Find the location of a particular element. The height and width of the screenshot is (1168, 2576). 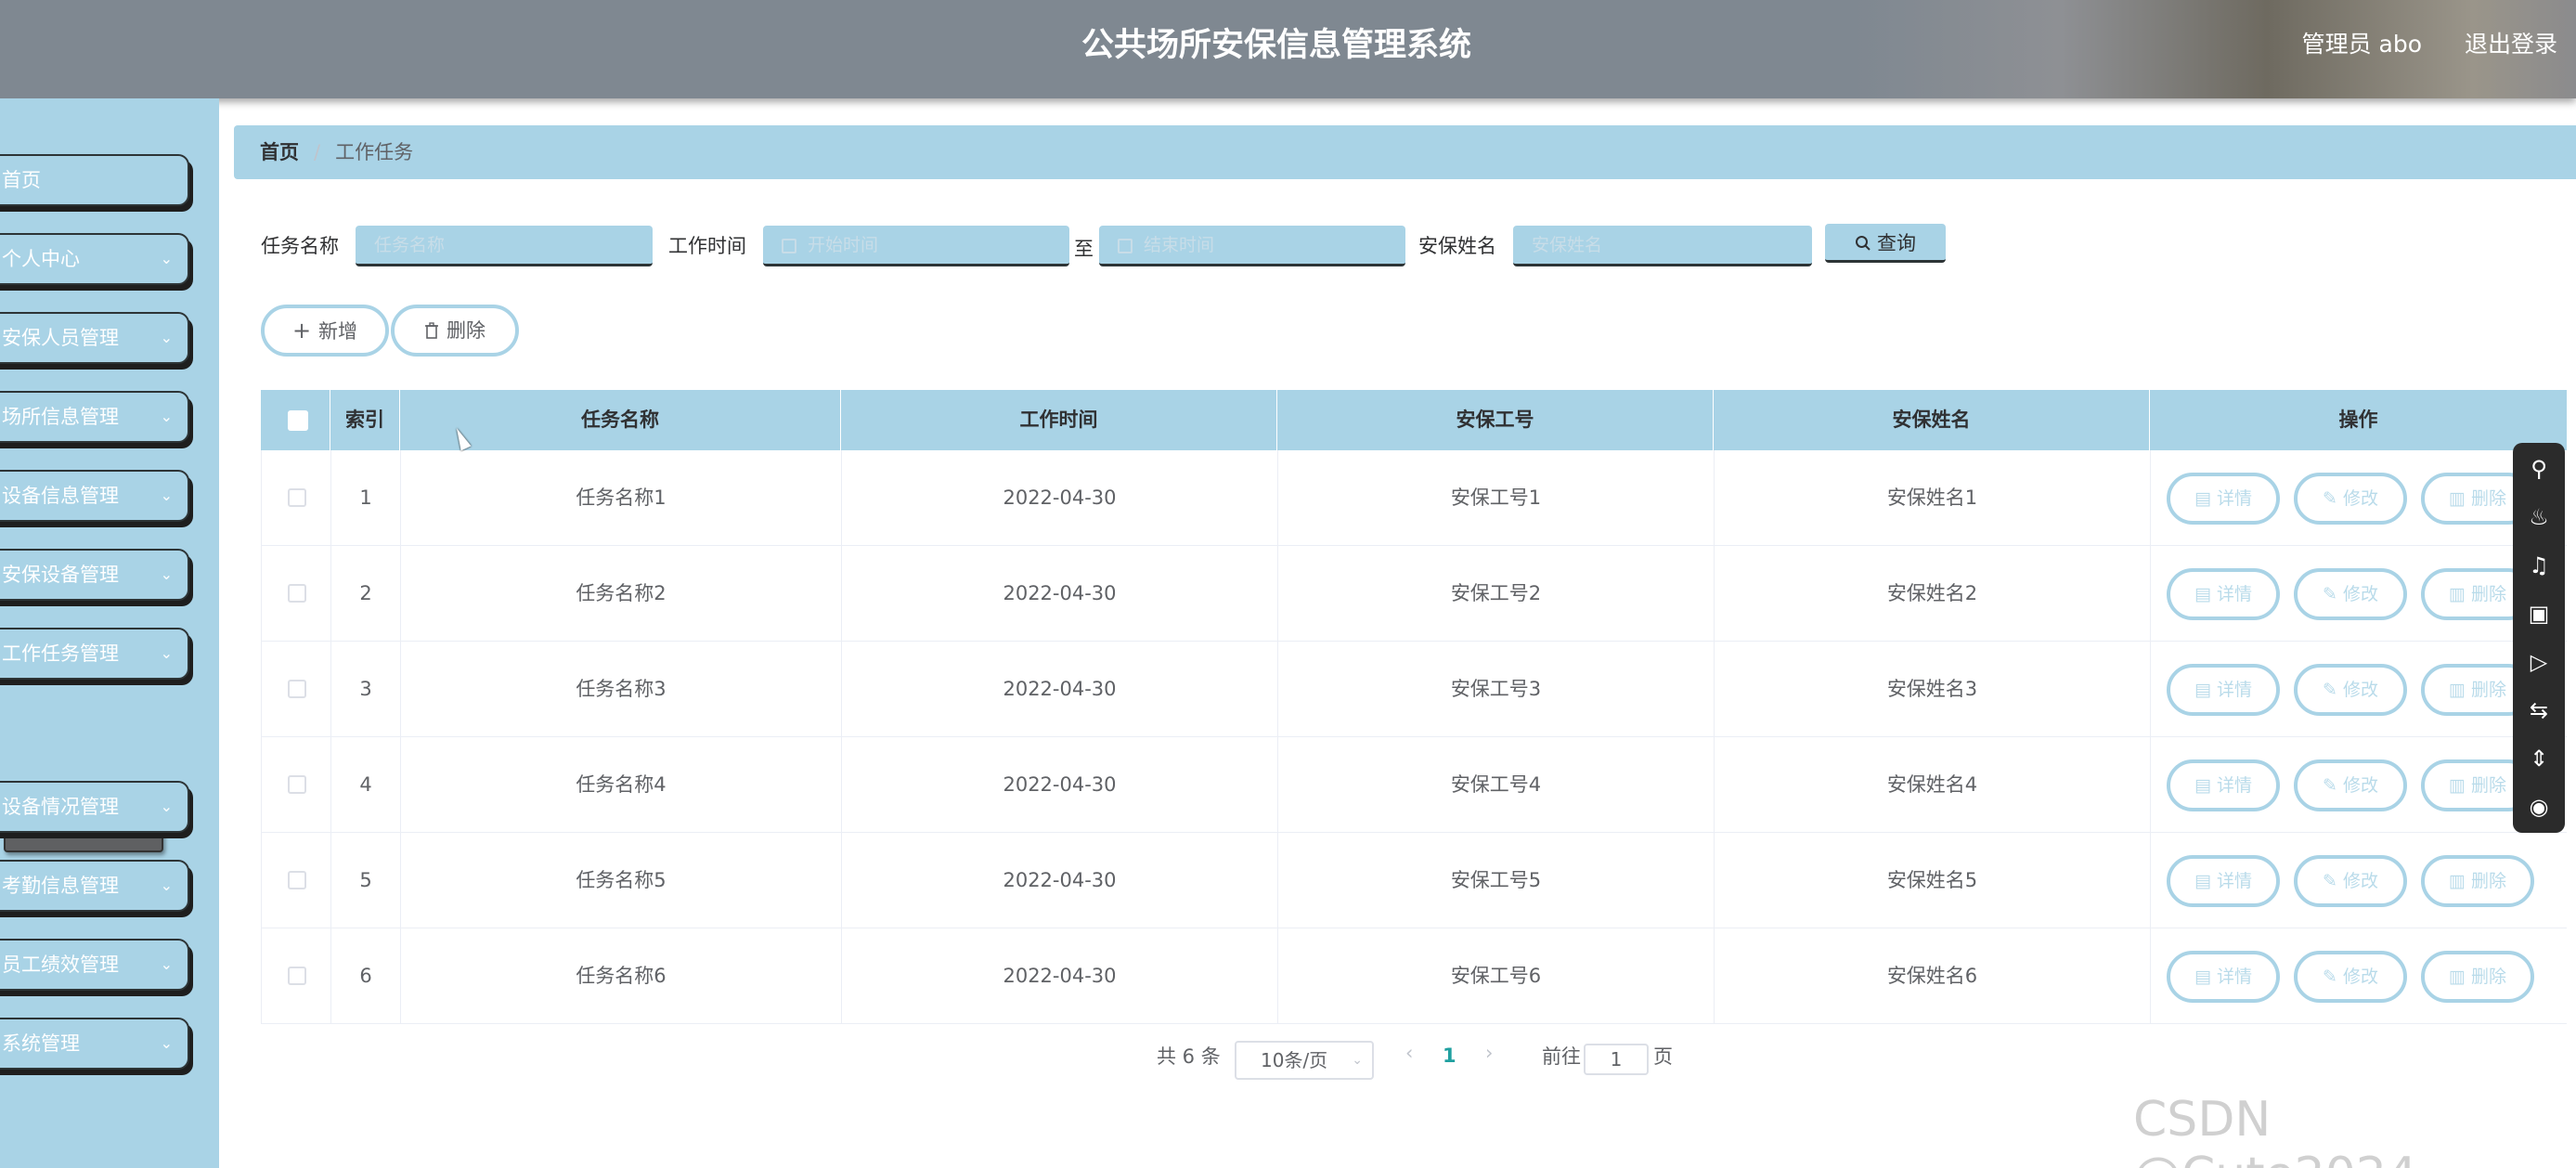

current-page: 1 is located at coordinates (1449, 1056).